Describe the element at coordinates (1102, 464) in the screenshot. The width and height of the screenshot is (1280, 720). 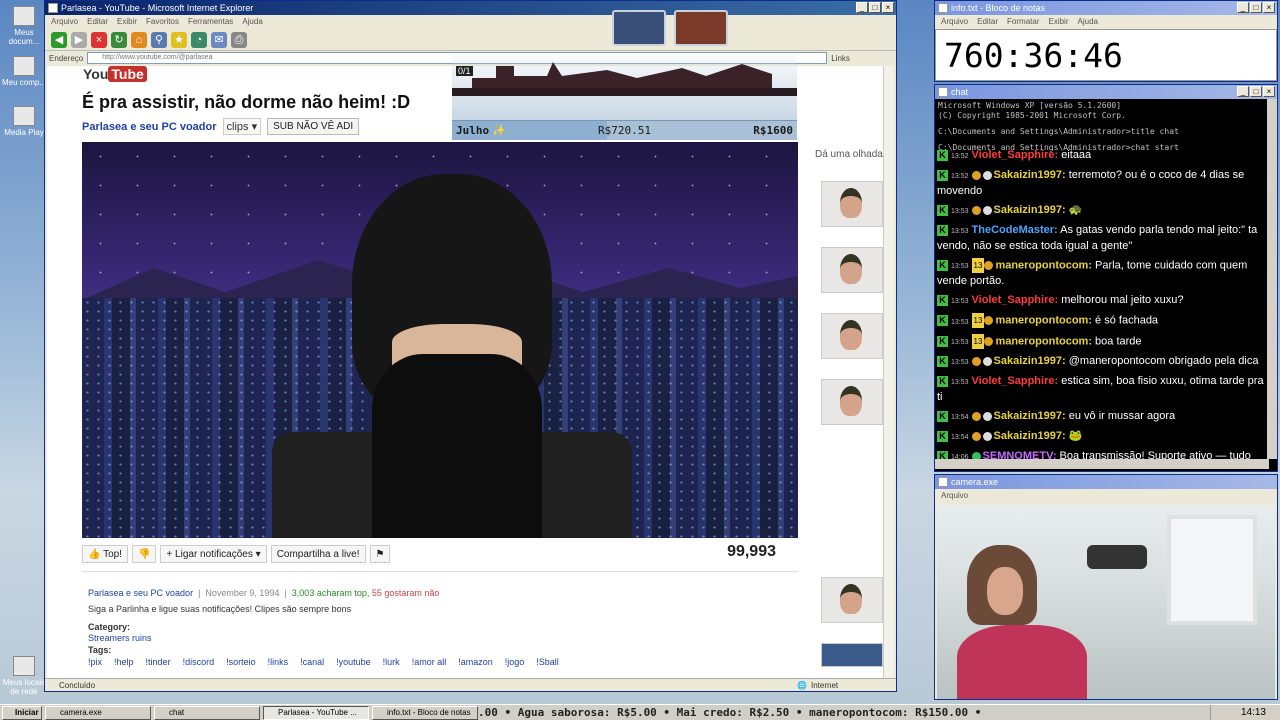
I see `console-h-scrollbar` at that location.